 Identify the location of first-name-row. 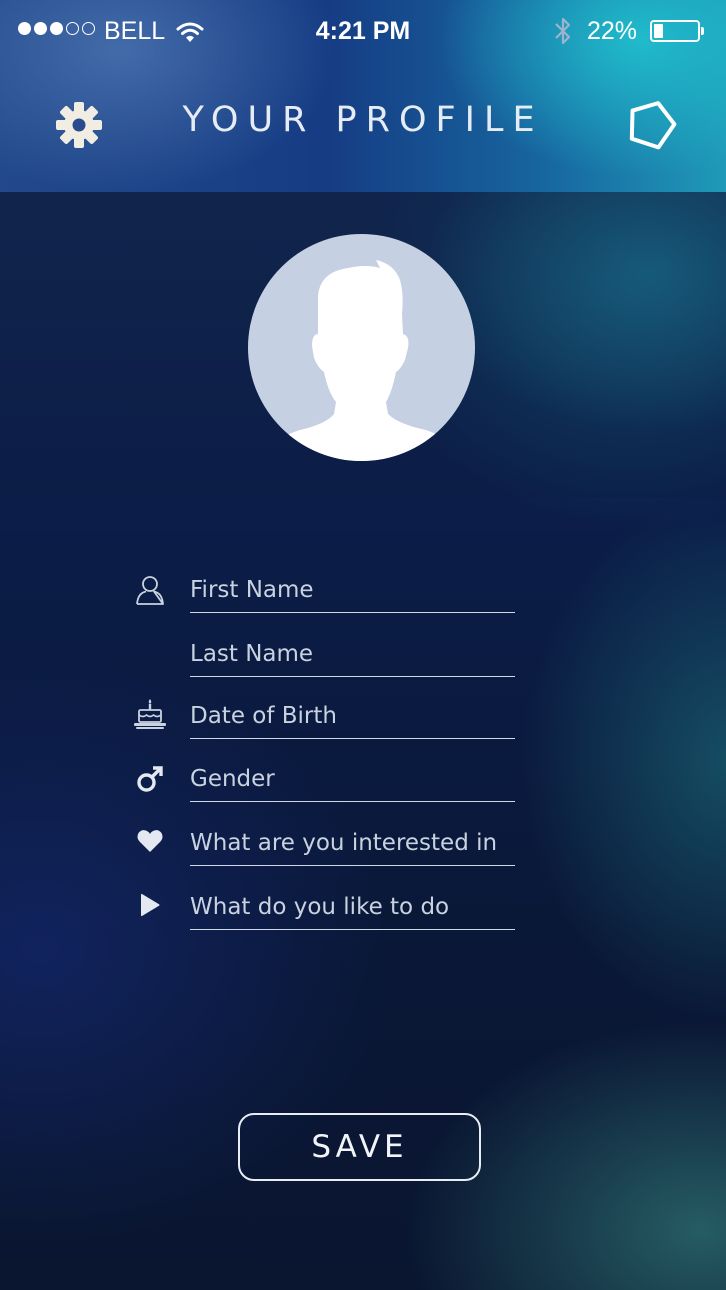
(330, 598).